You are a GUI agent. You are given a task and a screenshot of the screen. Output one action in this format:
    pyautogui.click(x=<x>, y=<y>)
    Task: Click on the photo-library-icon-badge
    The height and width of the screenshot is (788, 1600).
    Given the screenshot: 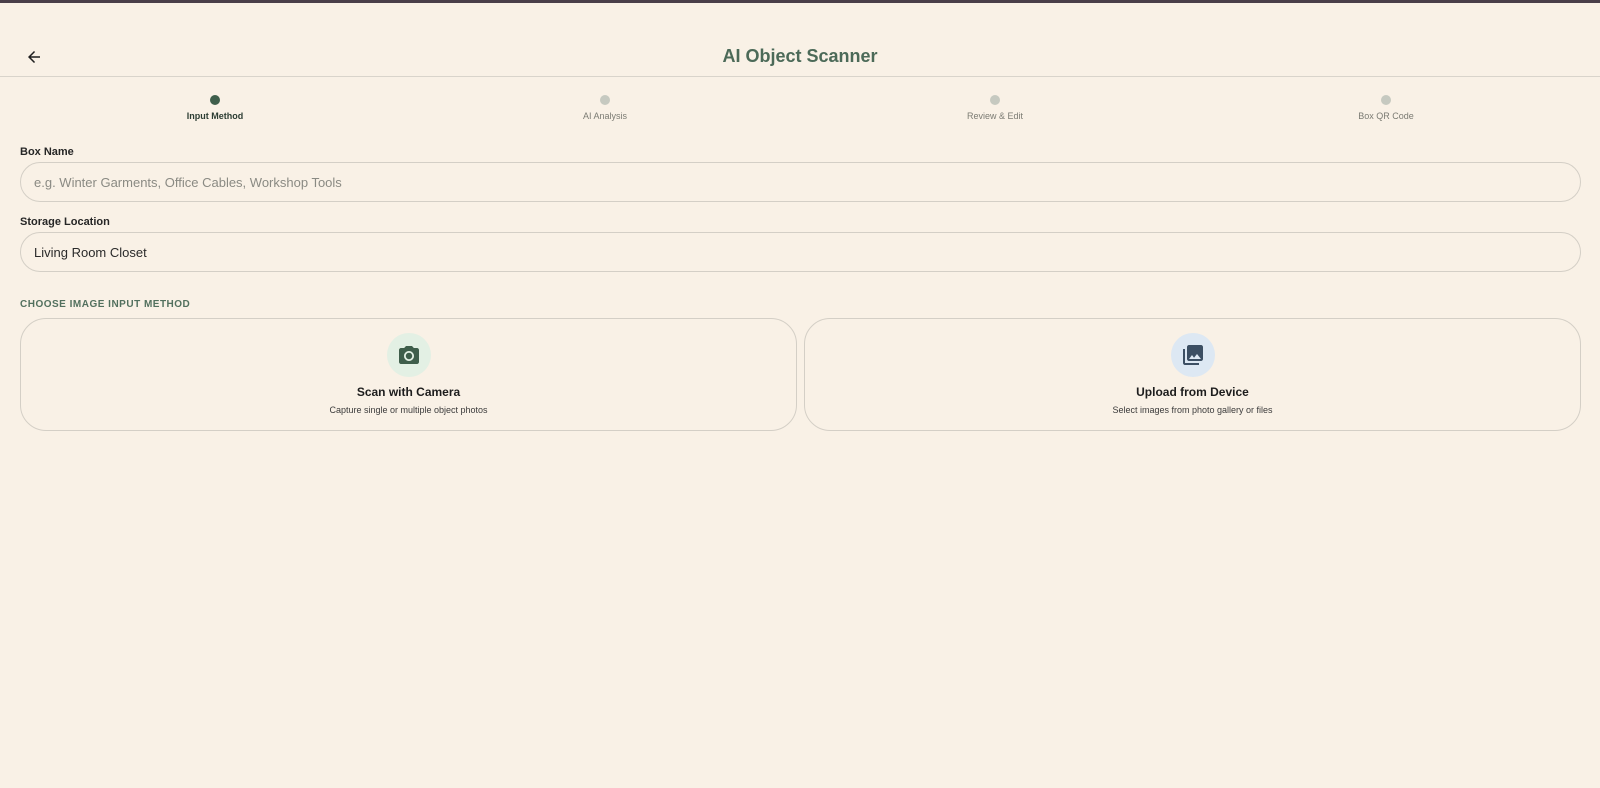 What is the action you would take?
    pyautogui.click(x=1192, y=355)
    